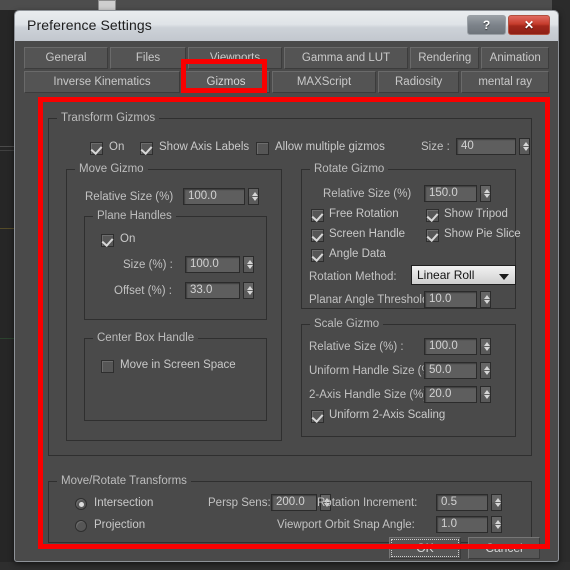 This screenshot has height=570, width=570. What do you see at coordinates (450, 370) in the screenshot?
I see `uniform-handle-size-field: 50.0` at bounding box center [450, 370].